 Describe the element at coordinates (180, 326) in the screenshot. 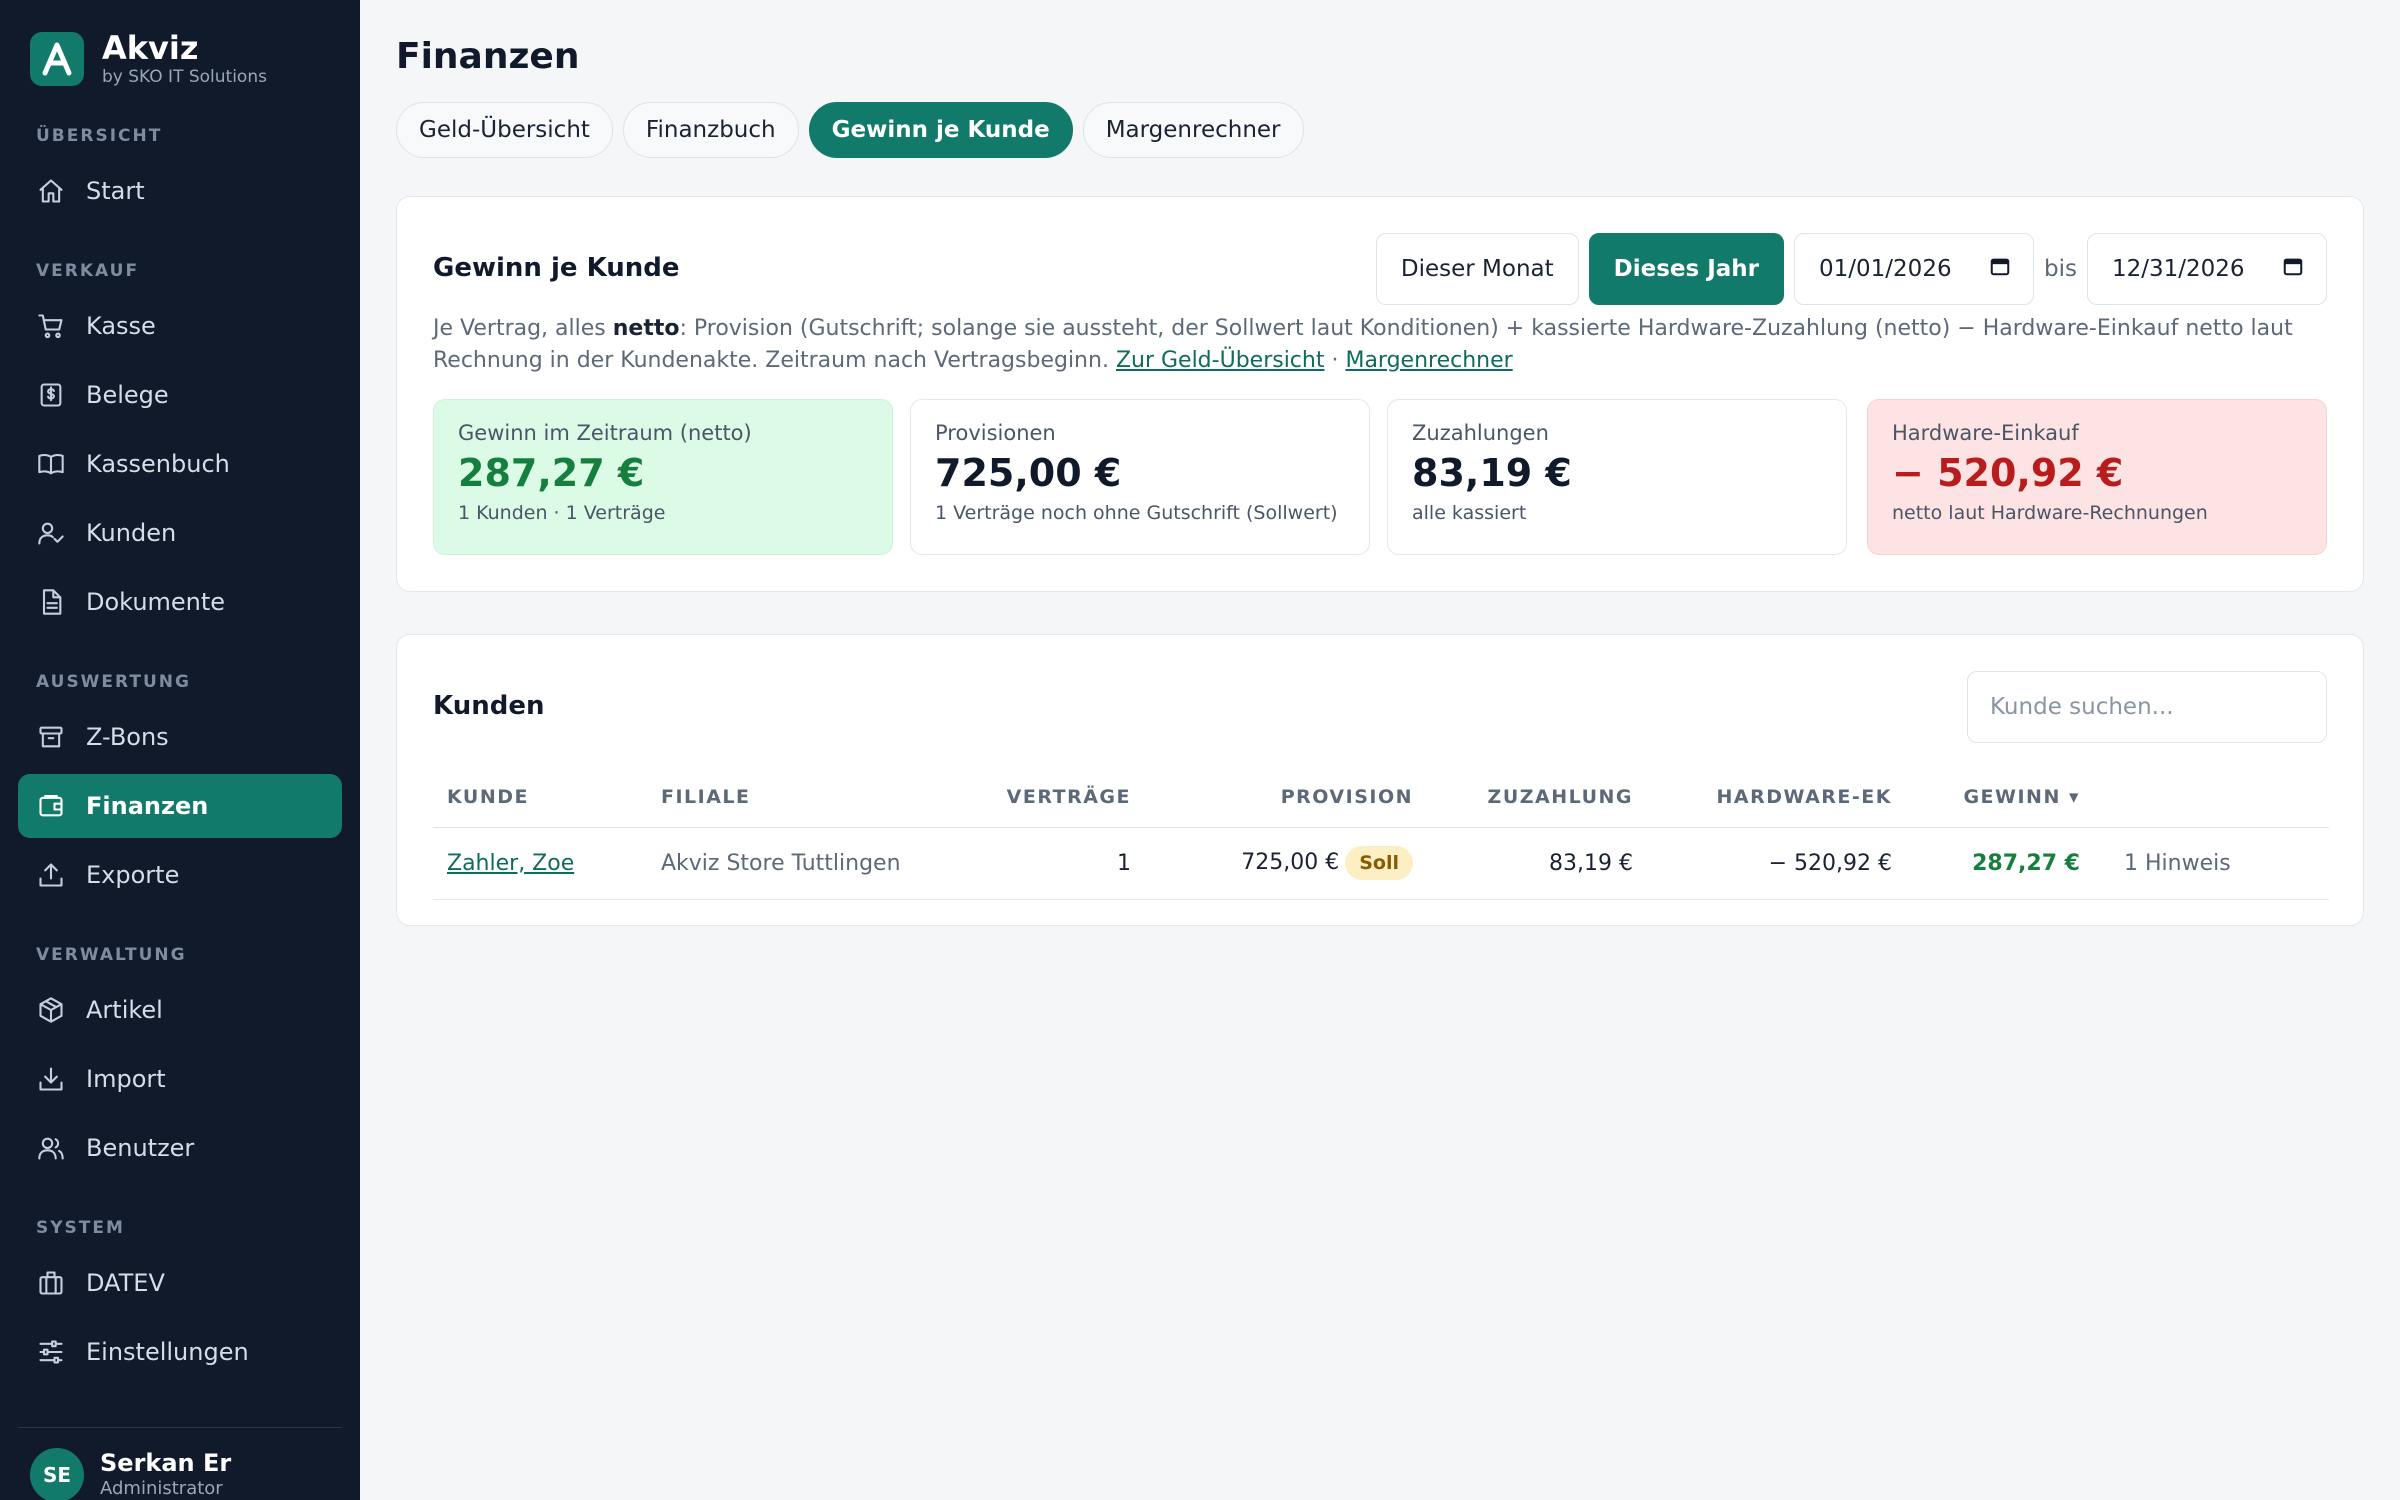

I see `sidebar-item-kasse: Kasse` at that location.